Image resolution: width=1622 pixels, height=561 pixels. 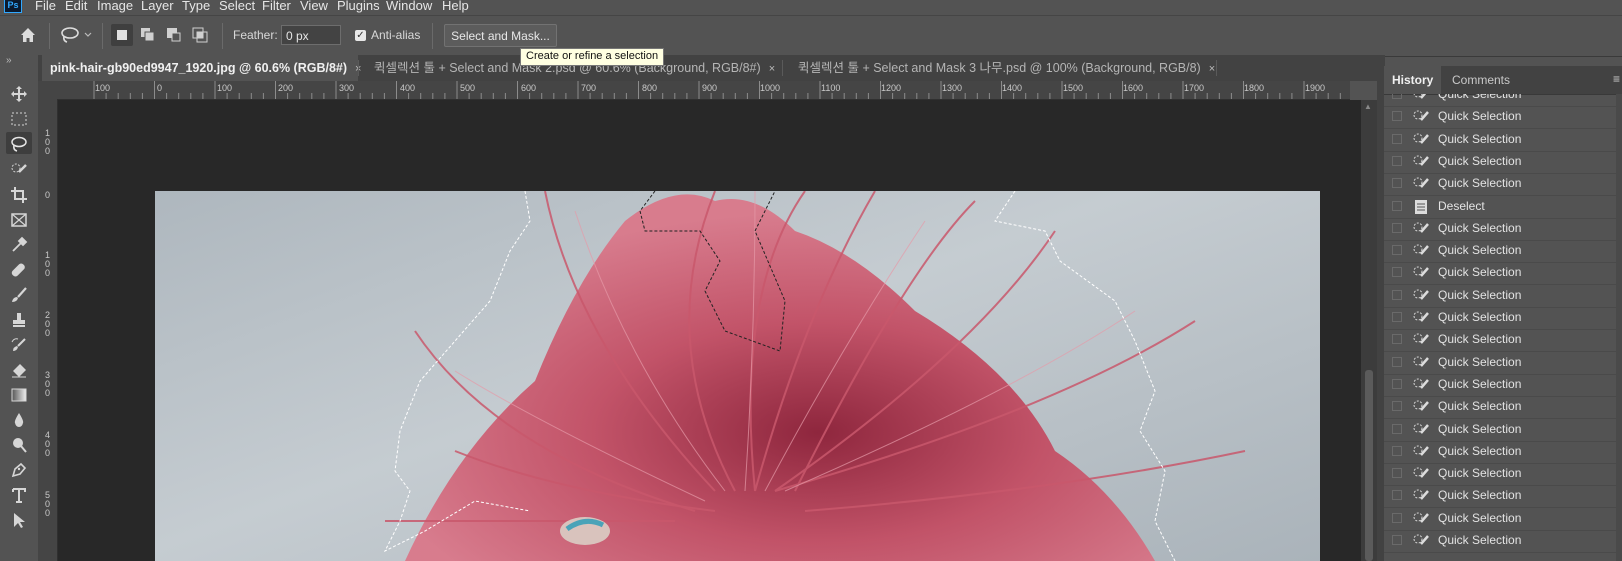 What do you see at coordinates (148, 35) in the screenshot?
I see `add-to-selection-button` at bounding box center [148, 35].